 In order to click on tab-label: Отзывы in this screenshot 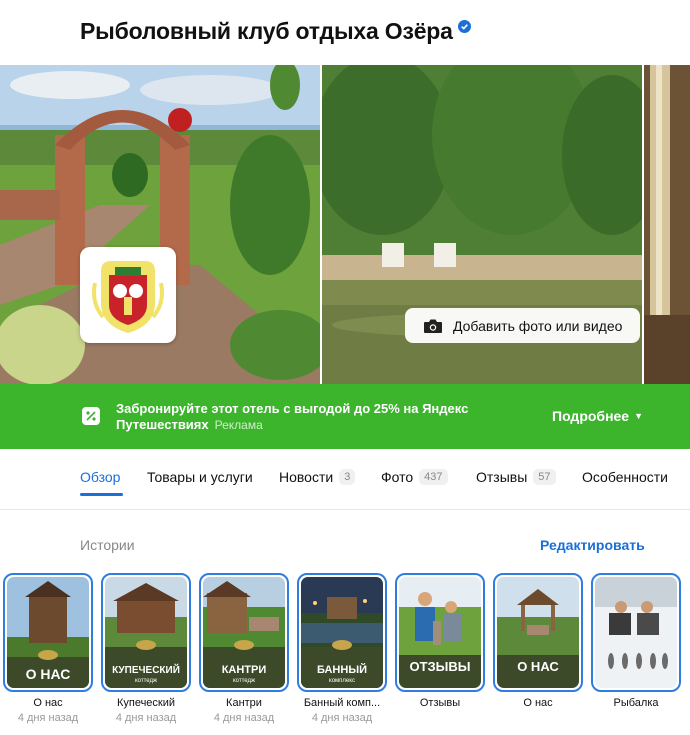, I will do `click(502, 477)`.